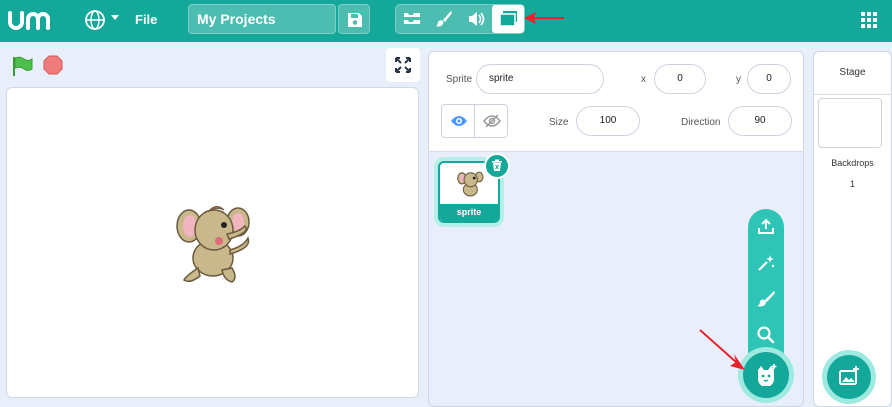 The height and width of the screenshot is (407, 892). Describe the element at coordinates (680, 79) in the screenshot. I see `x-field: 0` at that location.